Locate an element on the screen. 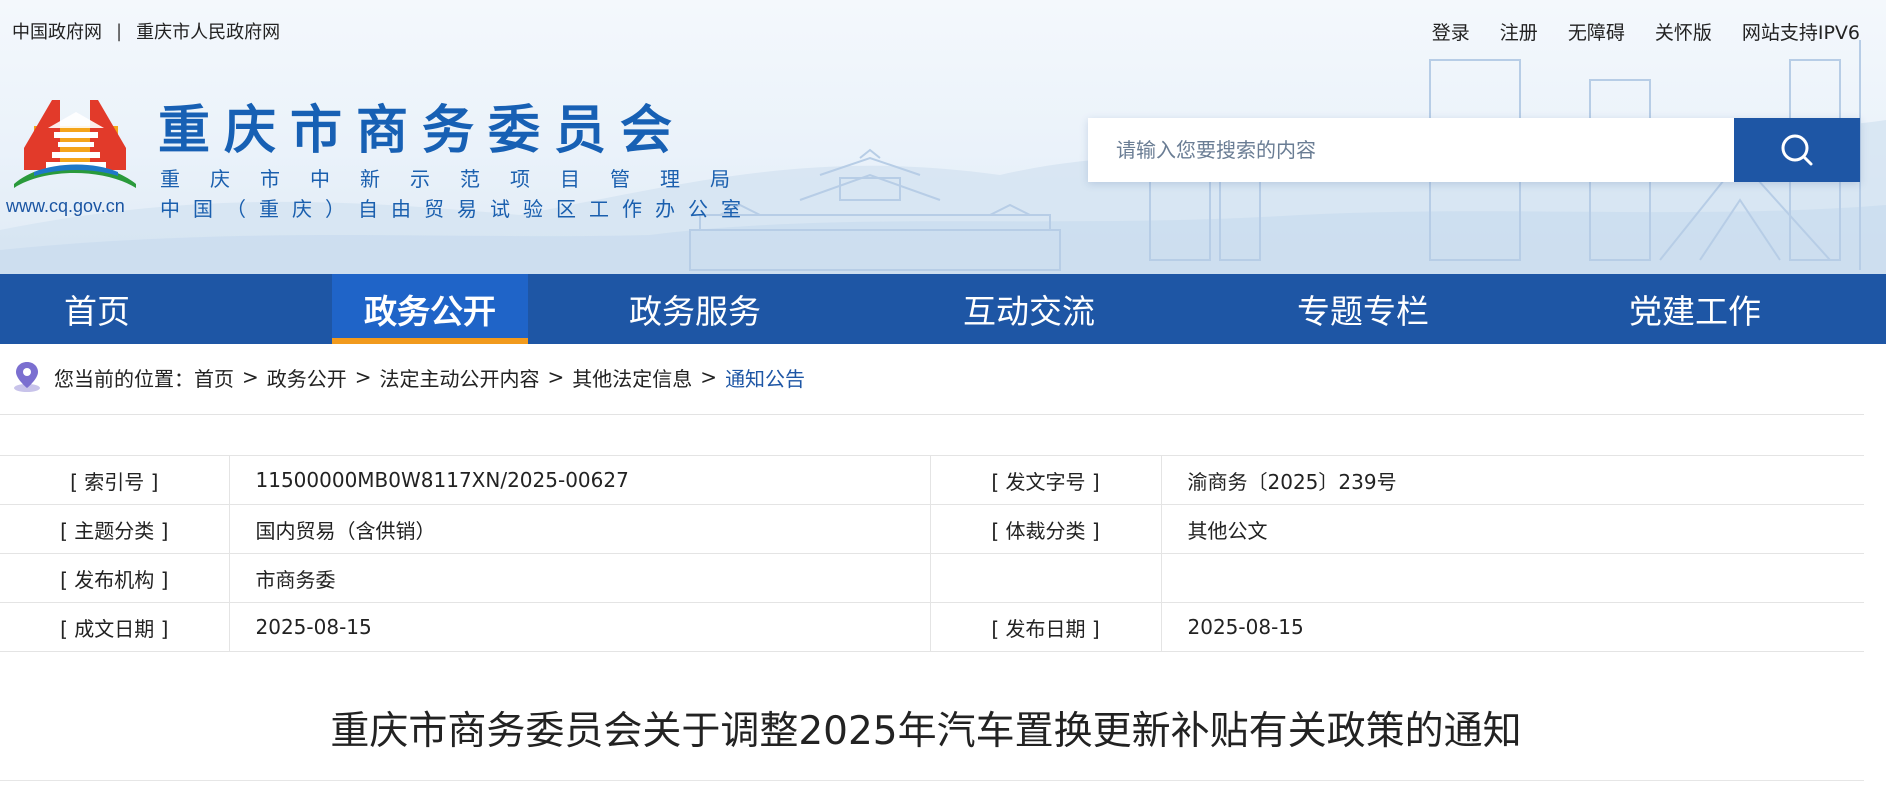  search-button is located at coordinates (1797, 150).